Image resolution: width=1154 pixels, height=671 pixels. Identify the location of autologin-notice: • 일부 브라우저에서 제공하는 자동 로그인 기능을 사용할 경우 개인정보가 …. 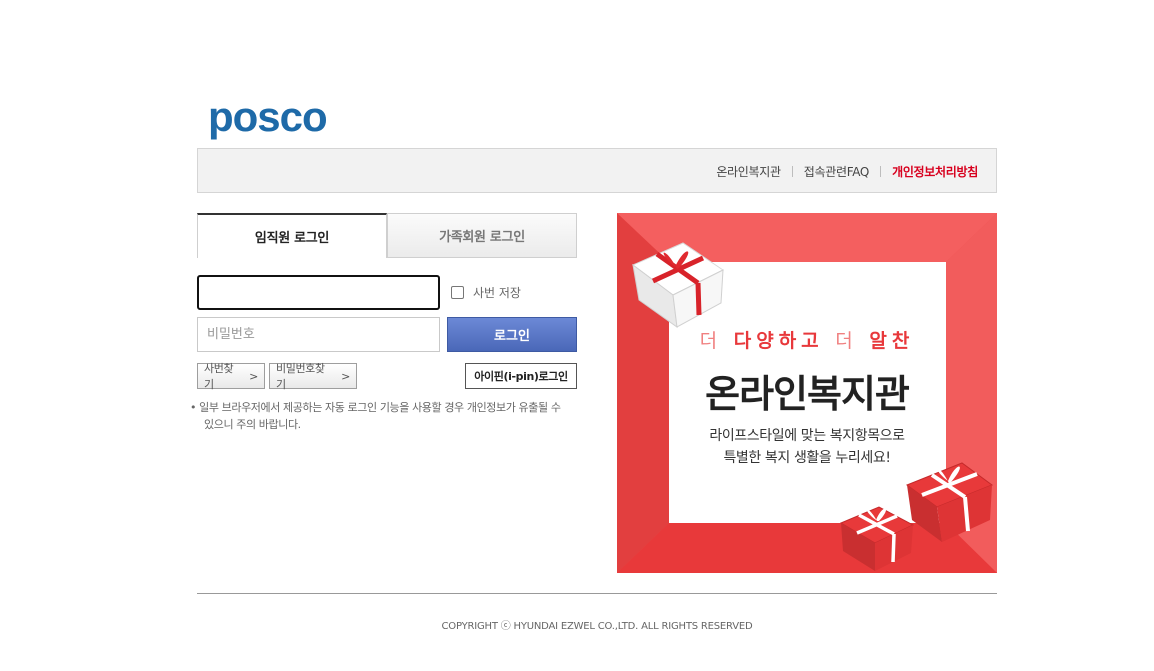
(385, 416).